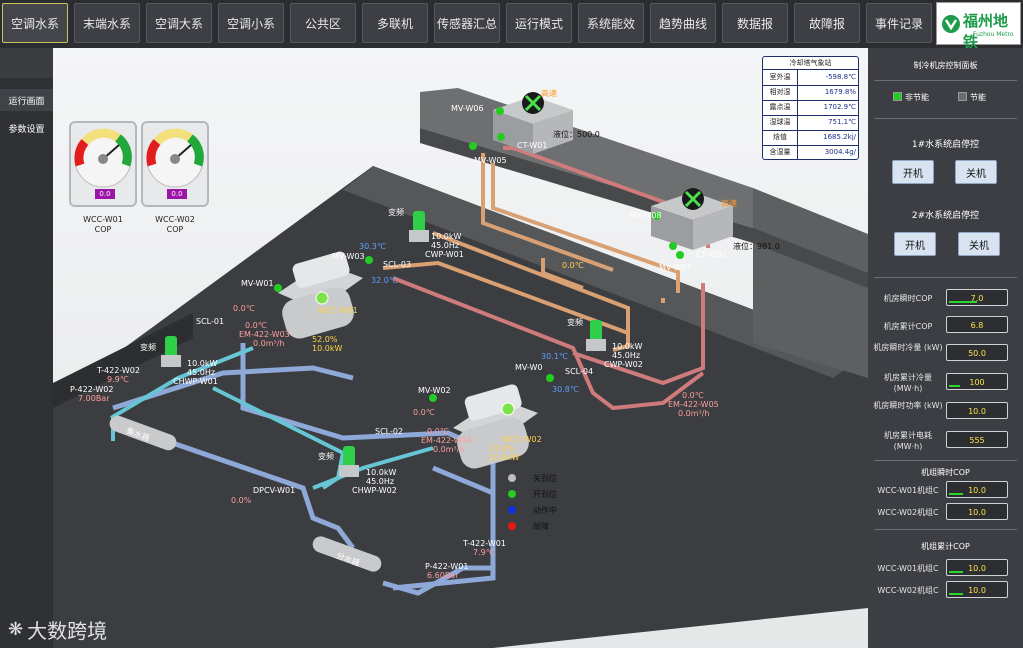 Image resolution: width=1023 pixels, height=648 pixels. What do you see at coordinates (549, 93) in the screenshot?
I see `label-fan1-speed: 高速` at bounding box center [549, 93].